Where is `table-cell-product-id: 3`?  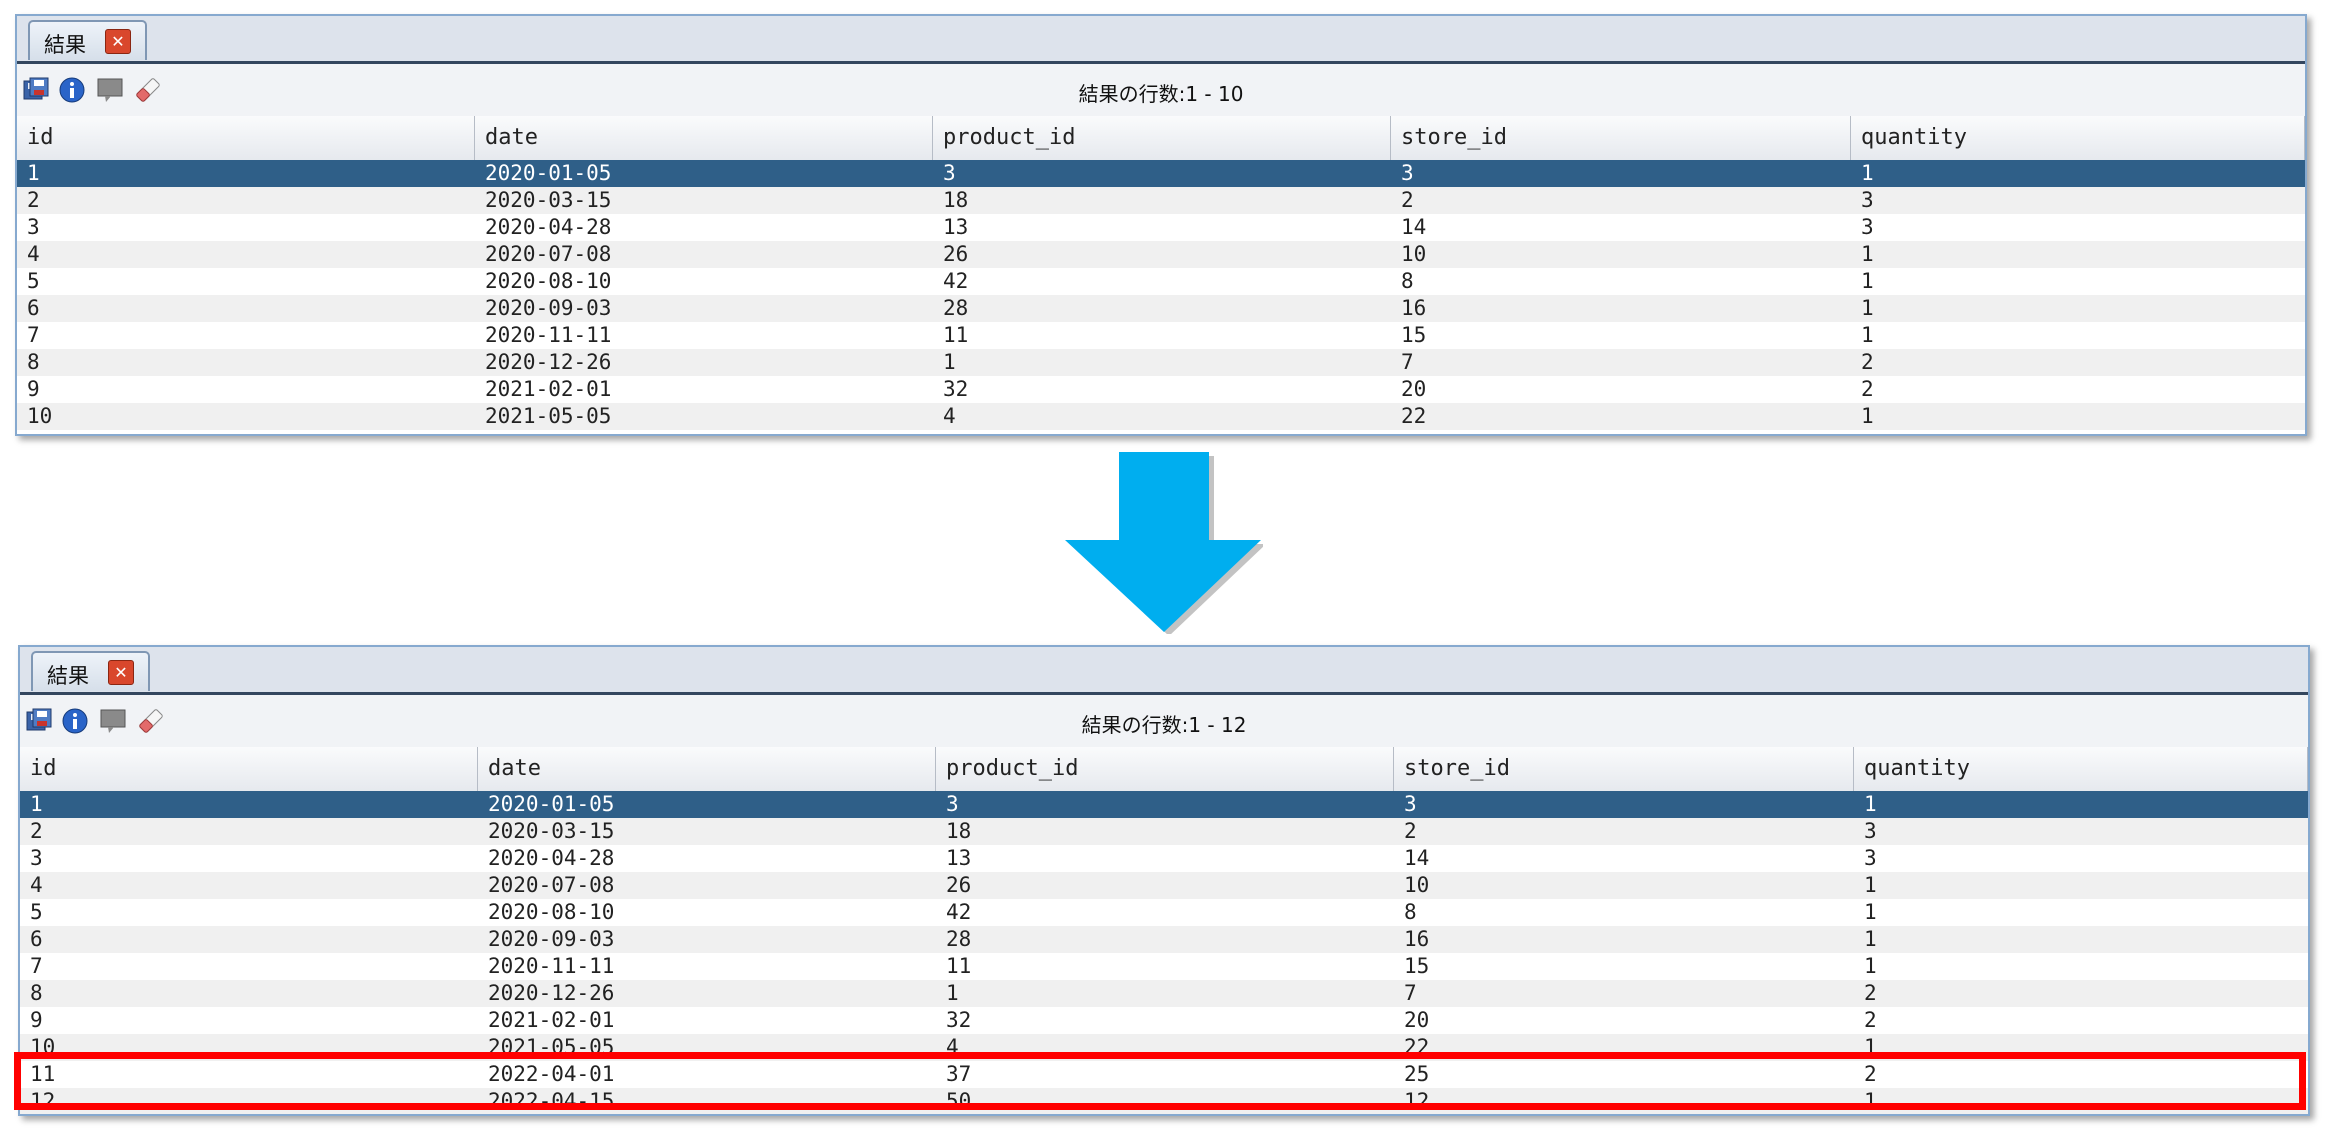
table-cell-product-id: 3 is located at coordinates (952, 804).